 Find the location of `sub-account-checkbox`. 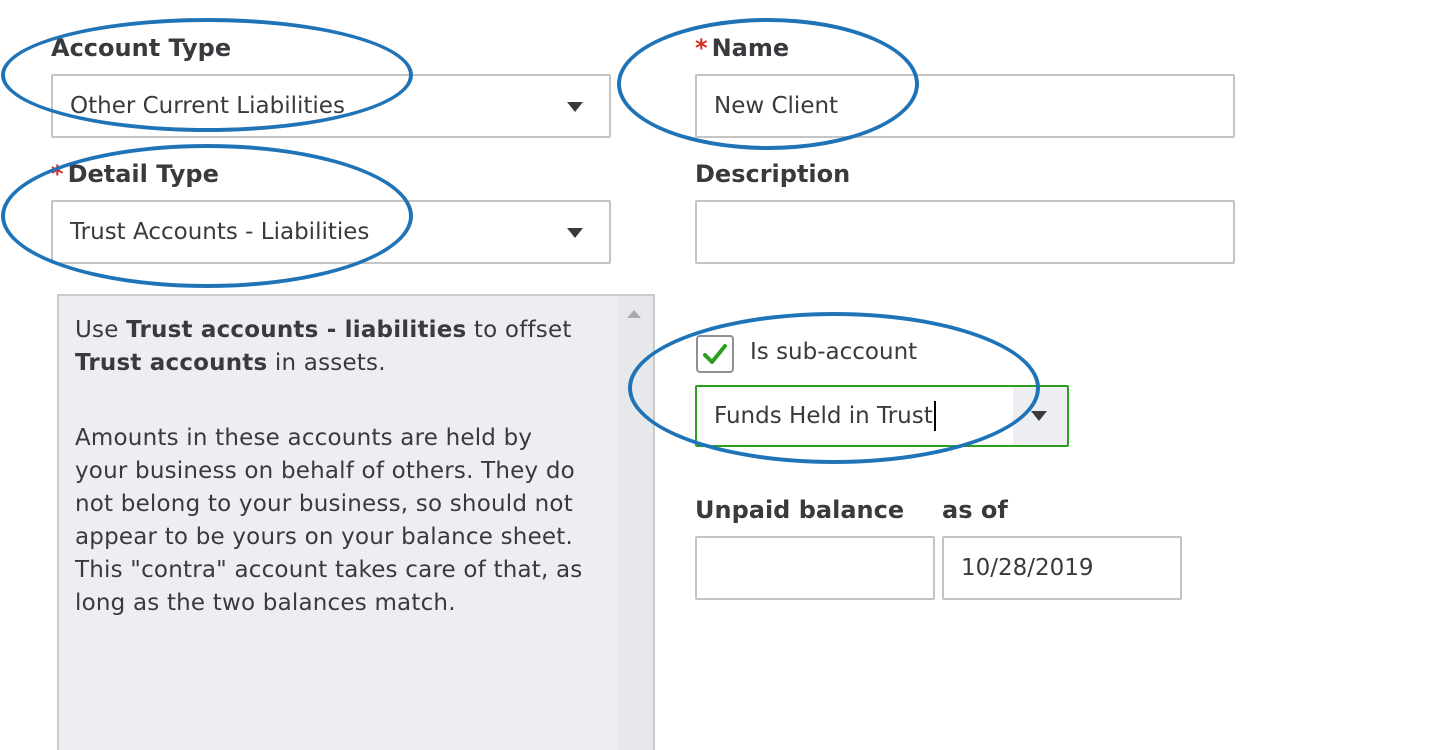

sub-account-checkbox is located at coordinates (715, 354).